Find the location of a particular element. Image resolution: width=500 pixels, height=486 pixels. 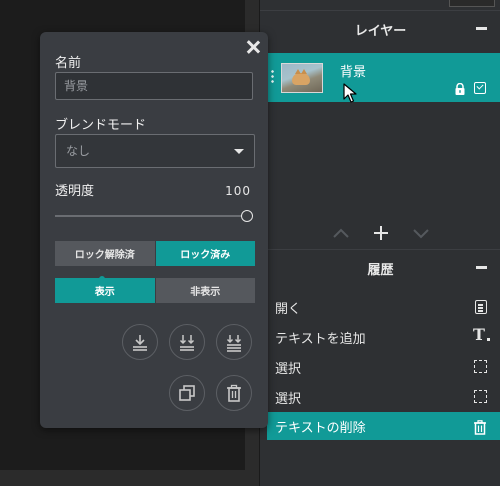

blend-mode-value: なし is located at coordinates (78, 151).